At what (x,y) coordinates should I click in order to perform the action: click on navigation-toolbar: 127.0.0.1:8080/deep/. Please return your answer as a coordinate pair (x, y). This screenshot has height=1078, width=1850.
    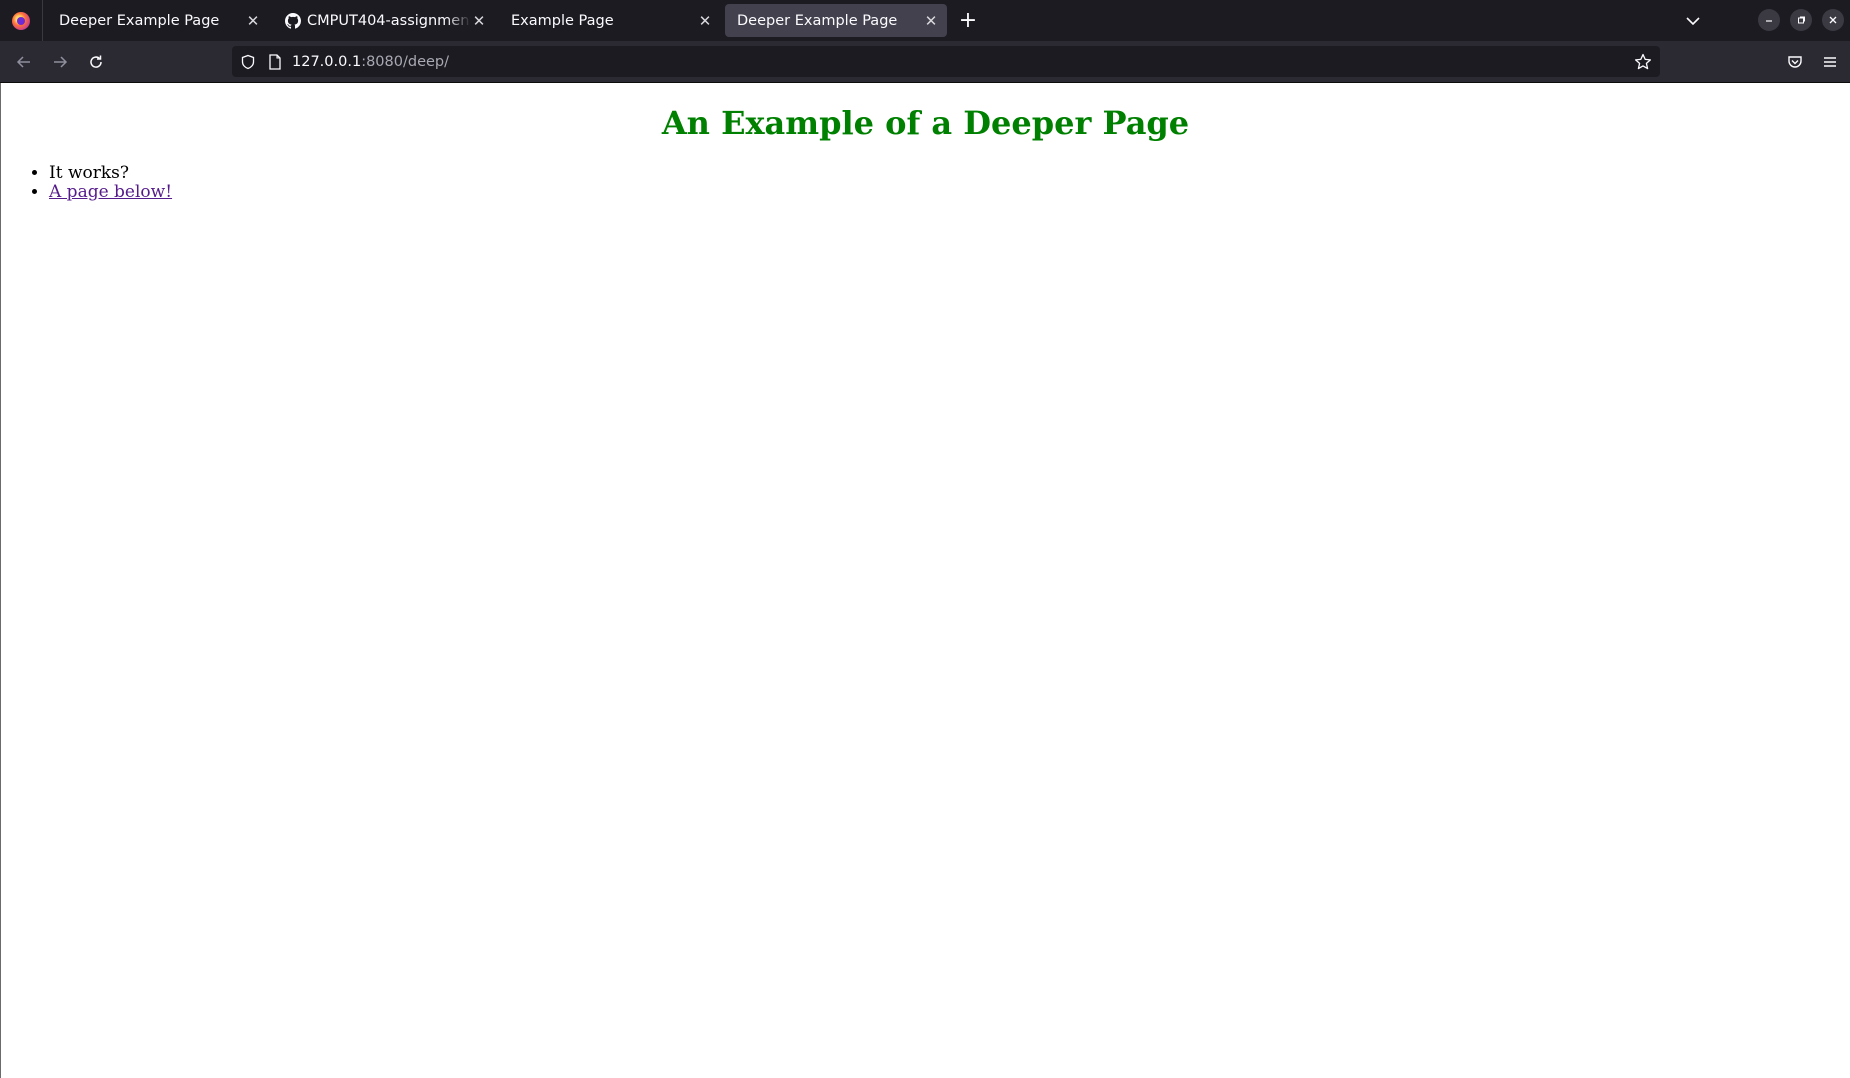
    Looking at the image, I should click on (925, 62).